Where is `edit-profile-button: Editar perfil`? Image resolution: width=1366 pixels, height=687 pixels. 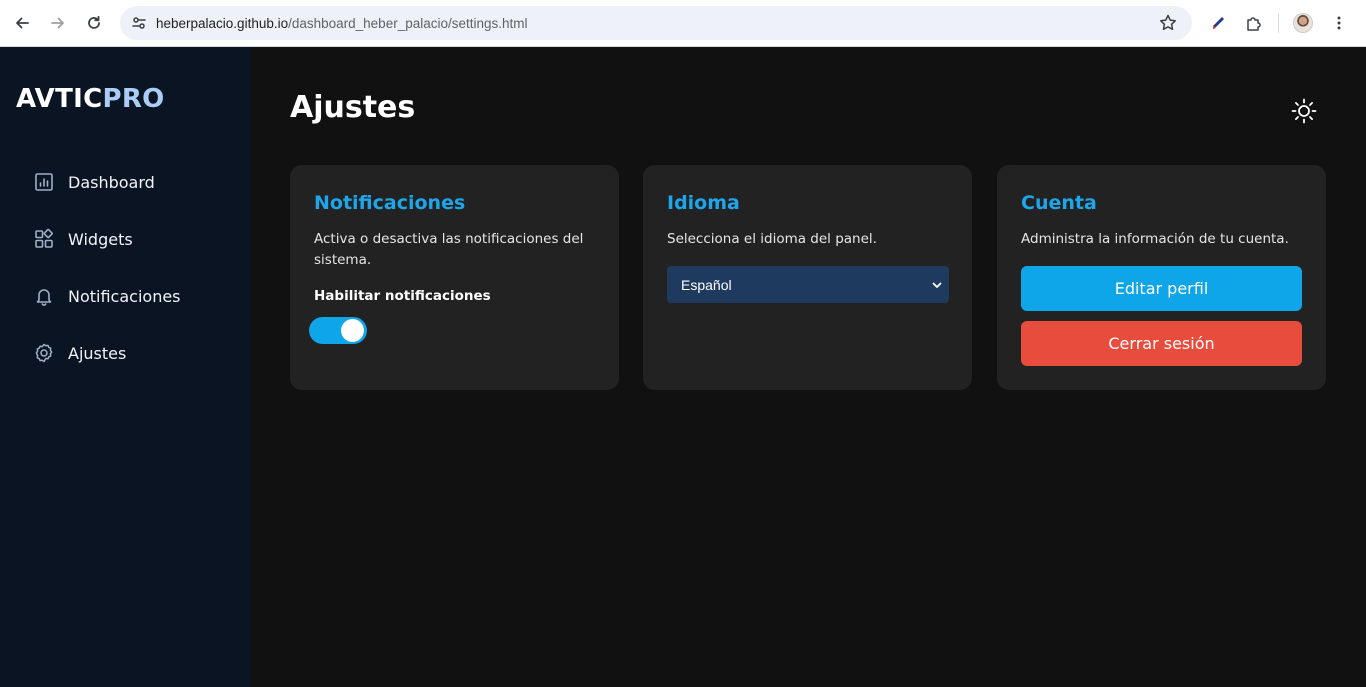 edit-profile-button: Editar perfil is located at coordinates (1161, 288).